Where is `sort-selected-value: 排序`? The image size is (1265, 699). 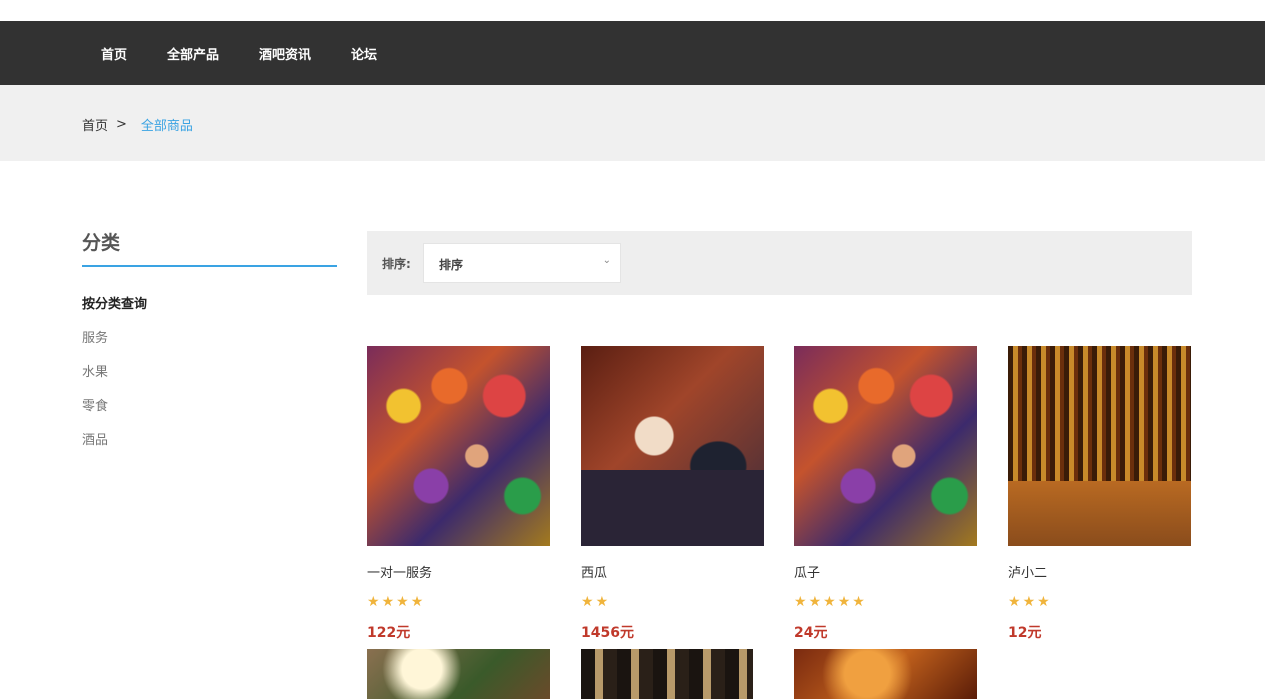
sort-selected-value: 排序 is located at coordinates (451, 265).